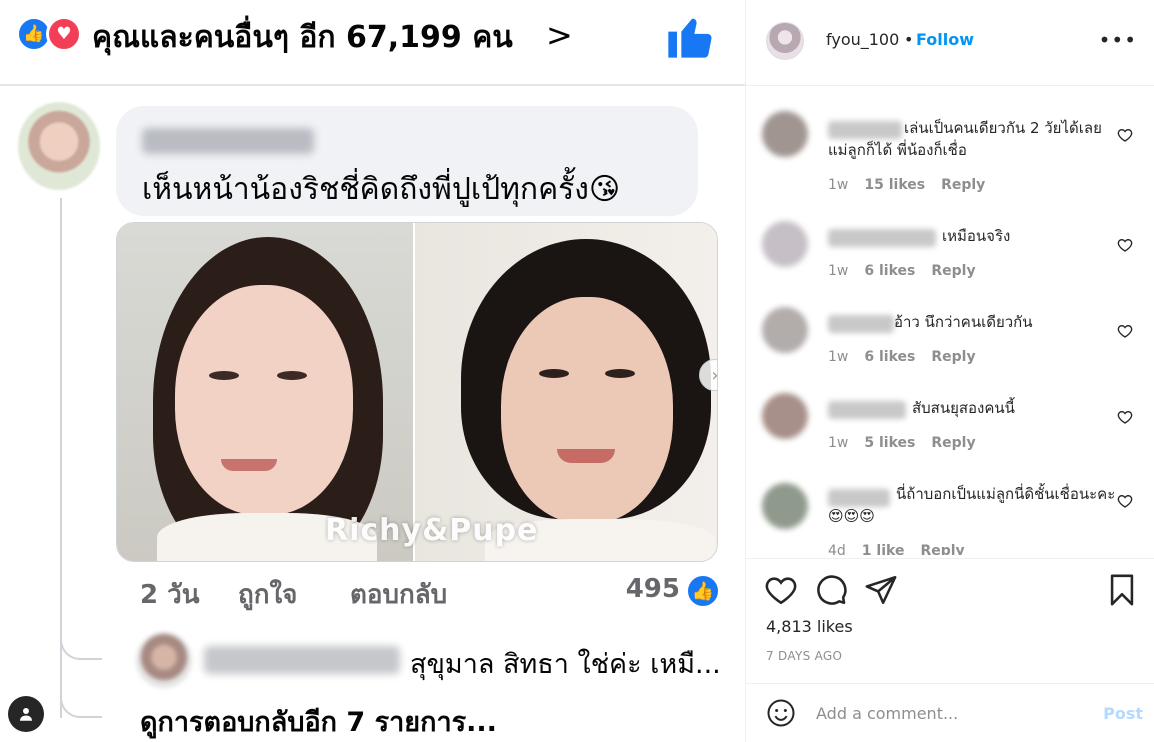 The image size is (1154, 742). What do you see at coordinates (59, 146) in the screenshot?
I see `commenter-avatar` at bounding box center [59, 146].